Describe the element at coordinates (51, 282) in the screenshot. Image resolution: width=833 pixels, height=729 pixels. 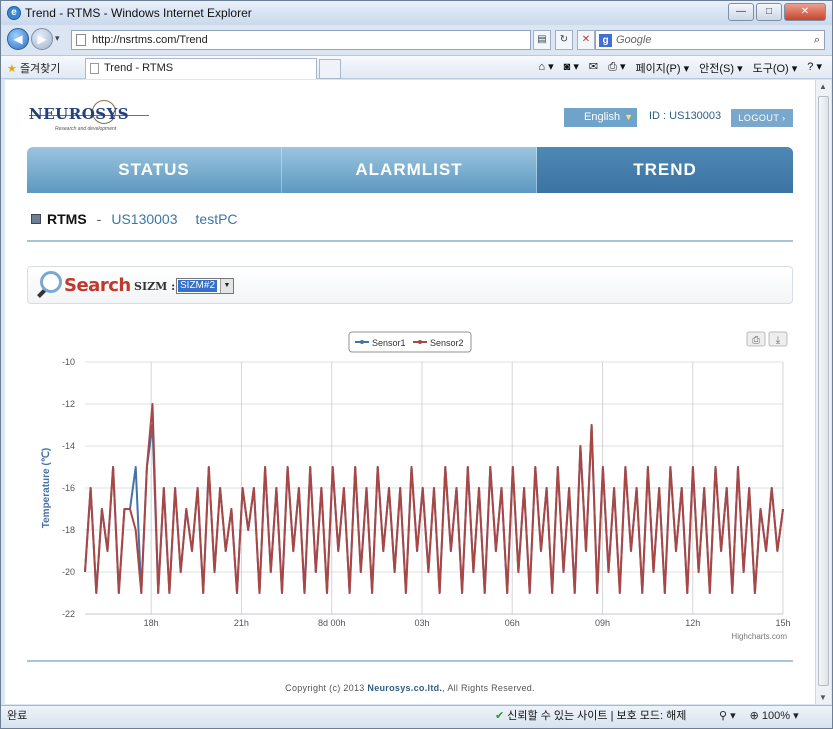
I see `magnifier-icon` at that location.